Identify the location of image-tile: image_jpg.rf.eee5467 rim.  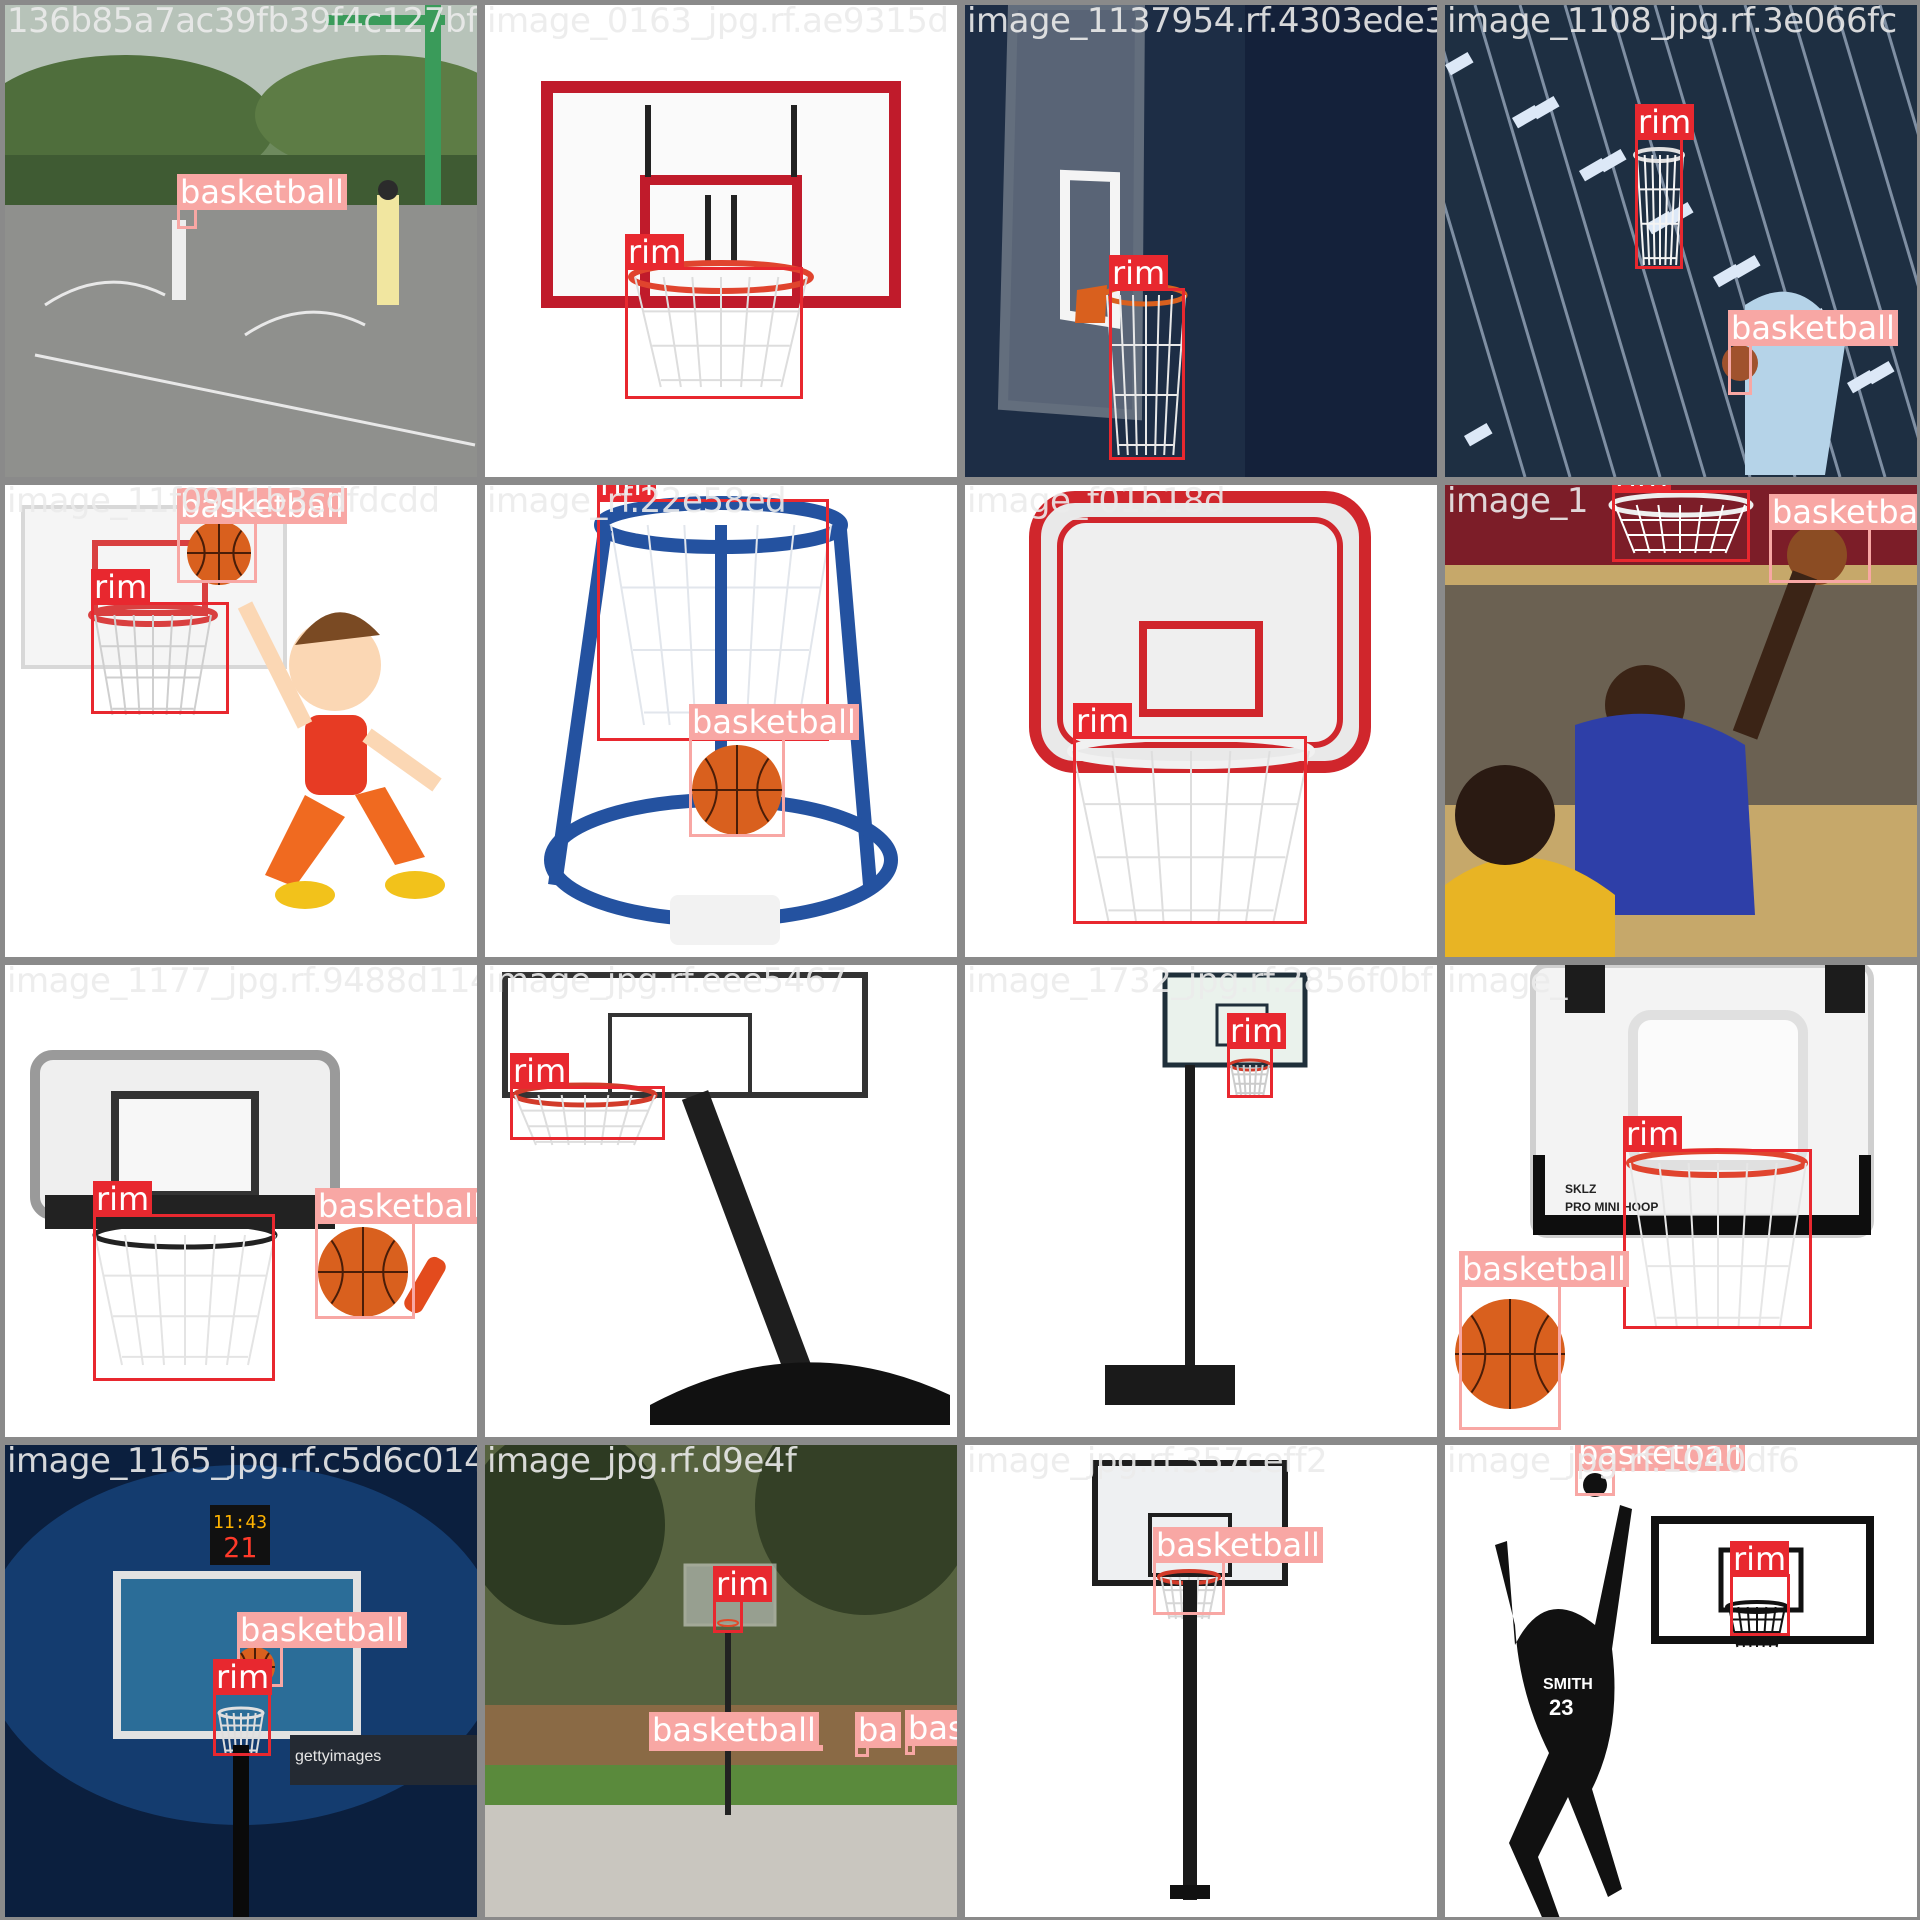
(721, 1201).